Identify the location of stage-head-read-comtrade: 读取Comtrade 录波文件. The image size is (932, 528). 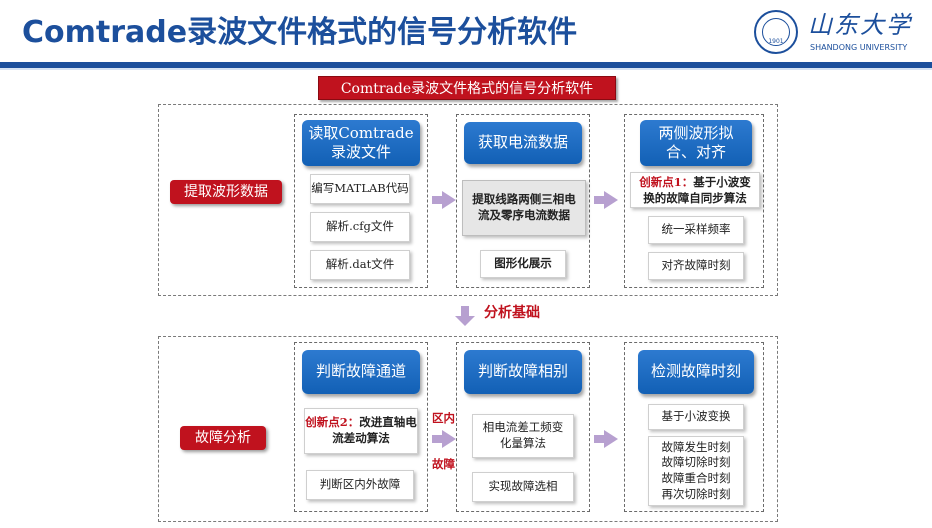
(361, 143).